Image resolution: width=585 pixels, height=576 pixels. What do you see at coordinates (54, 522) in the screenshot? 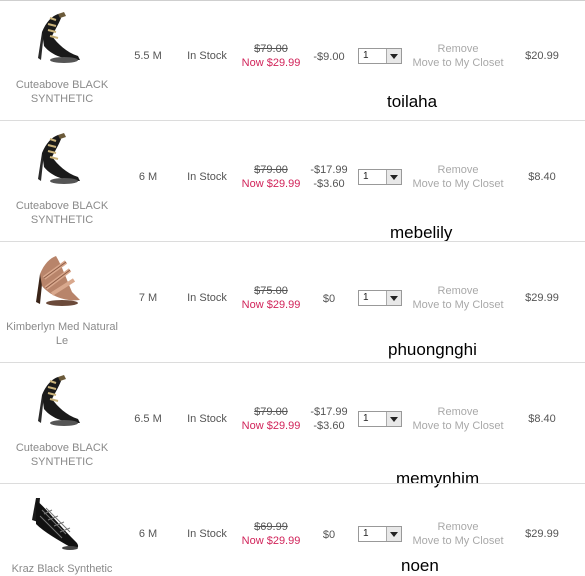
I see `product-thumbnail-pump-icon` at bounding box center [54, 522].